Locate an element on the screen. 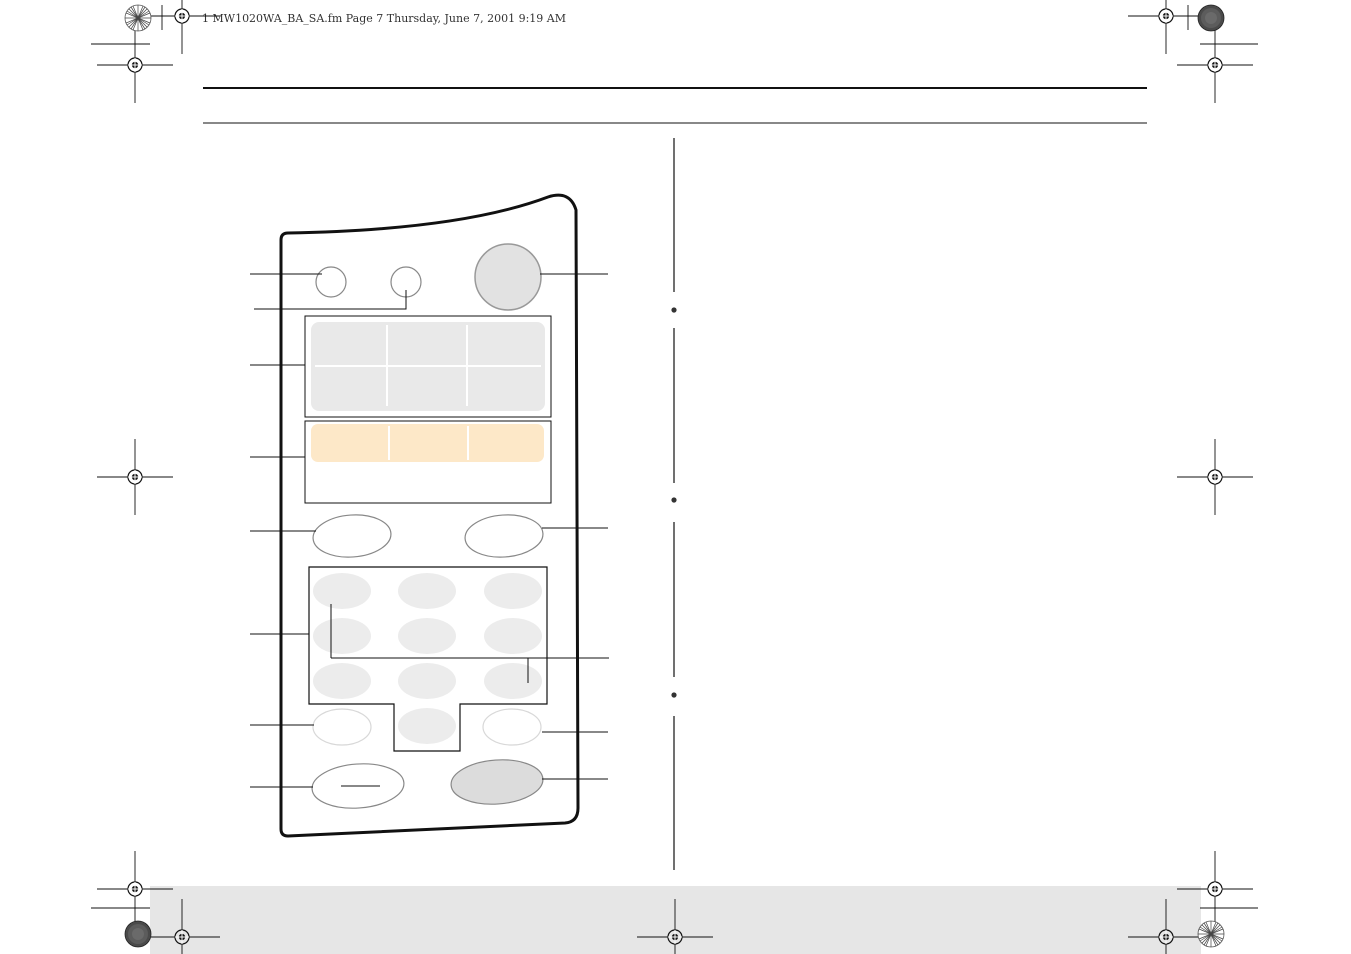  outline-key-left is located at coordinates (342, 727).